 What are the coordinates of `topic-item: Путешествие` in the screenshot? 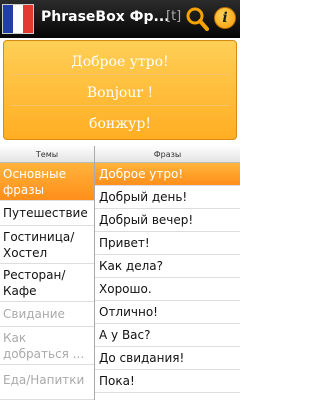 It's located at (47, 213).